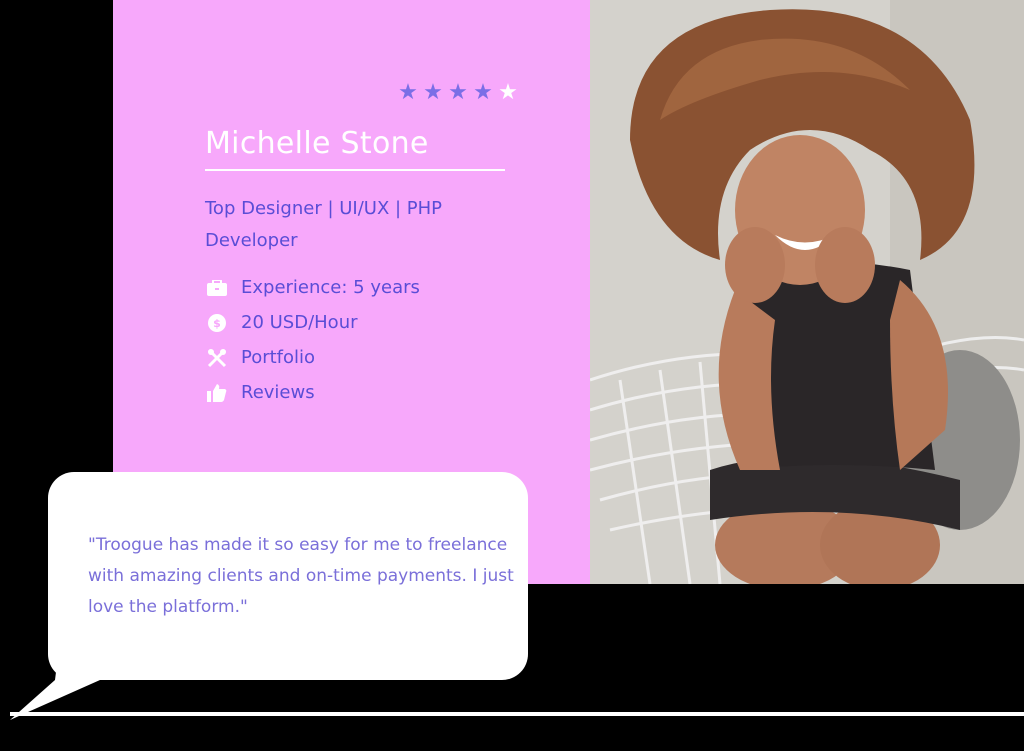  I want to click on star-empty-icon: ★, so click(508, 92).